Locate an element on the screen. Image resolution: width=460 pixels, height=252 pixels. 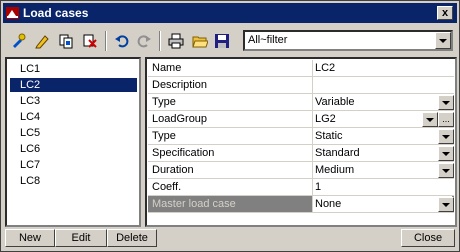
property-label: Duration is located at coordinates (173, 170).